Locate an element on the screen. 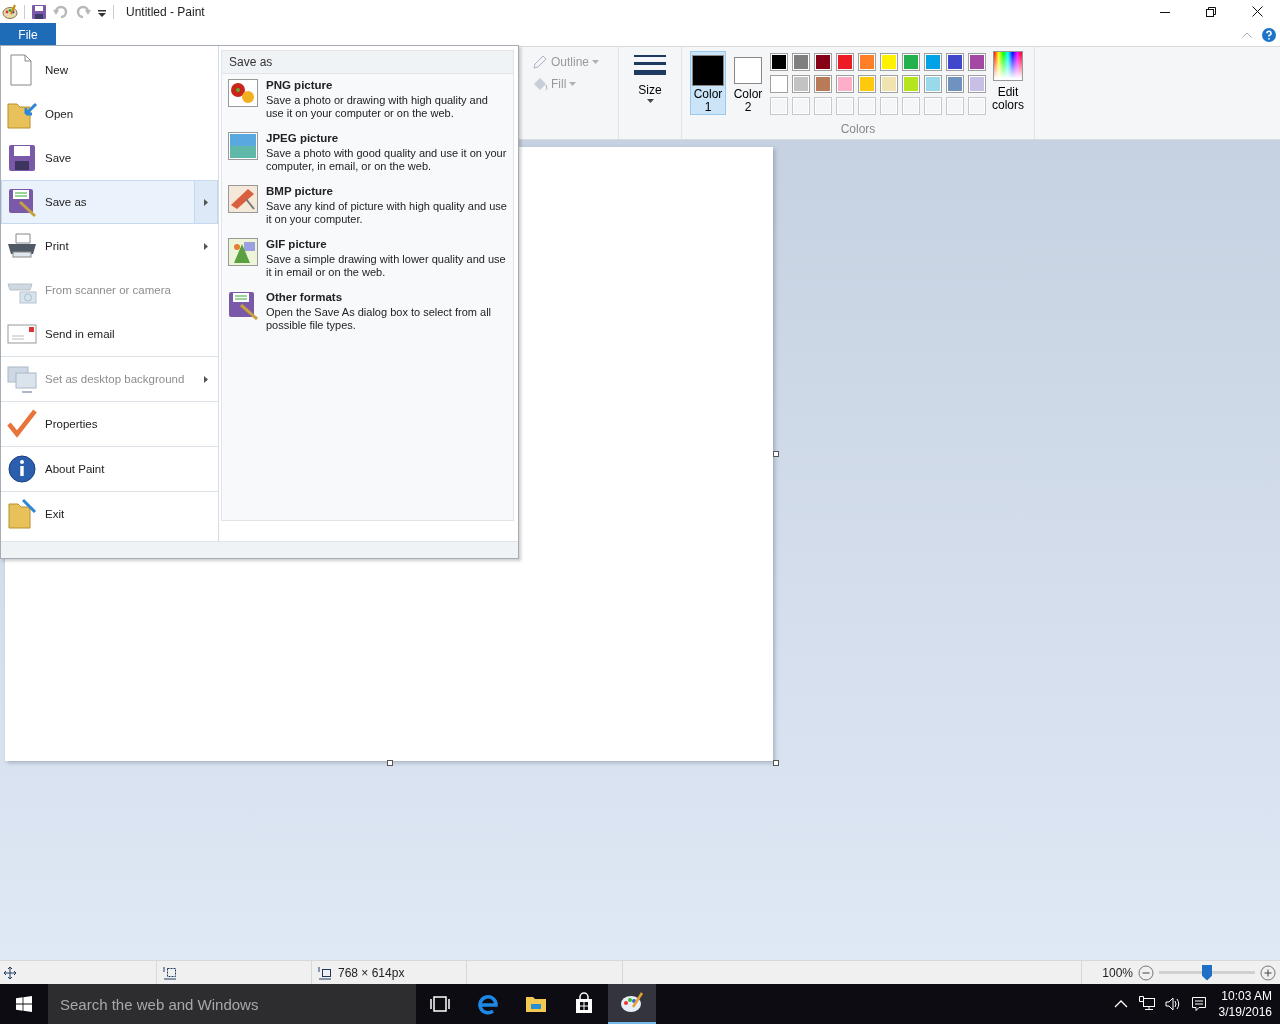 This screenshot has width=1280, height=1024. clock-time: 10:03 AM is located at coordinates (1246, 996).